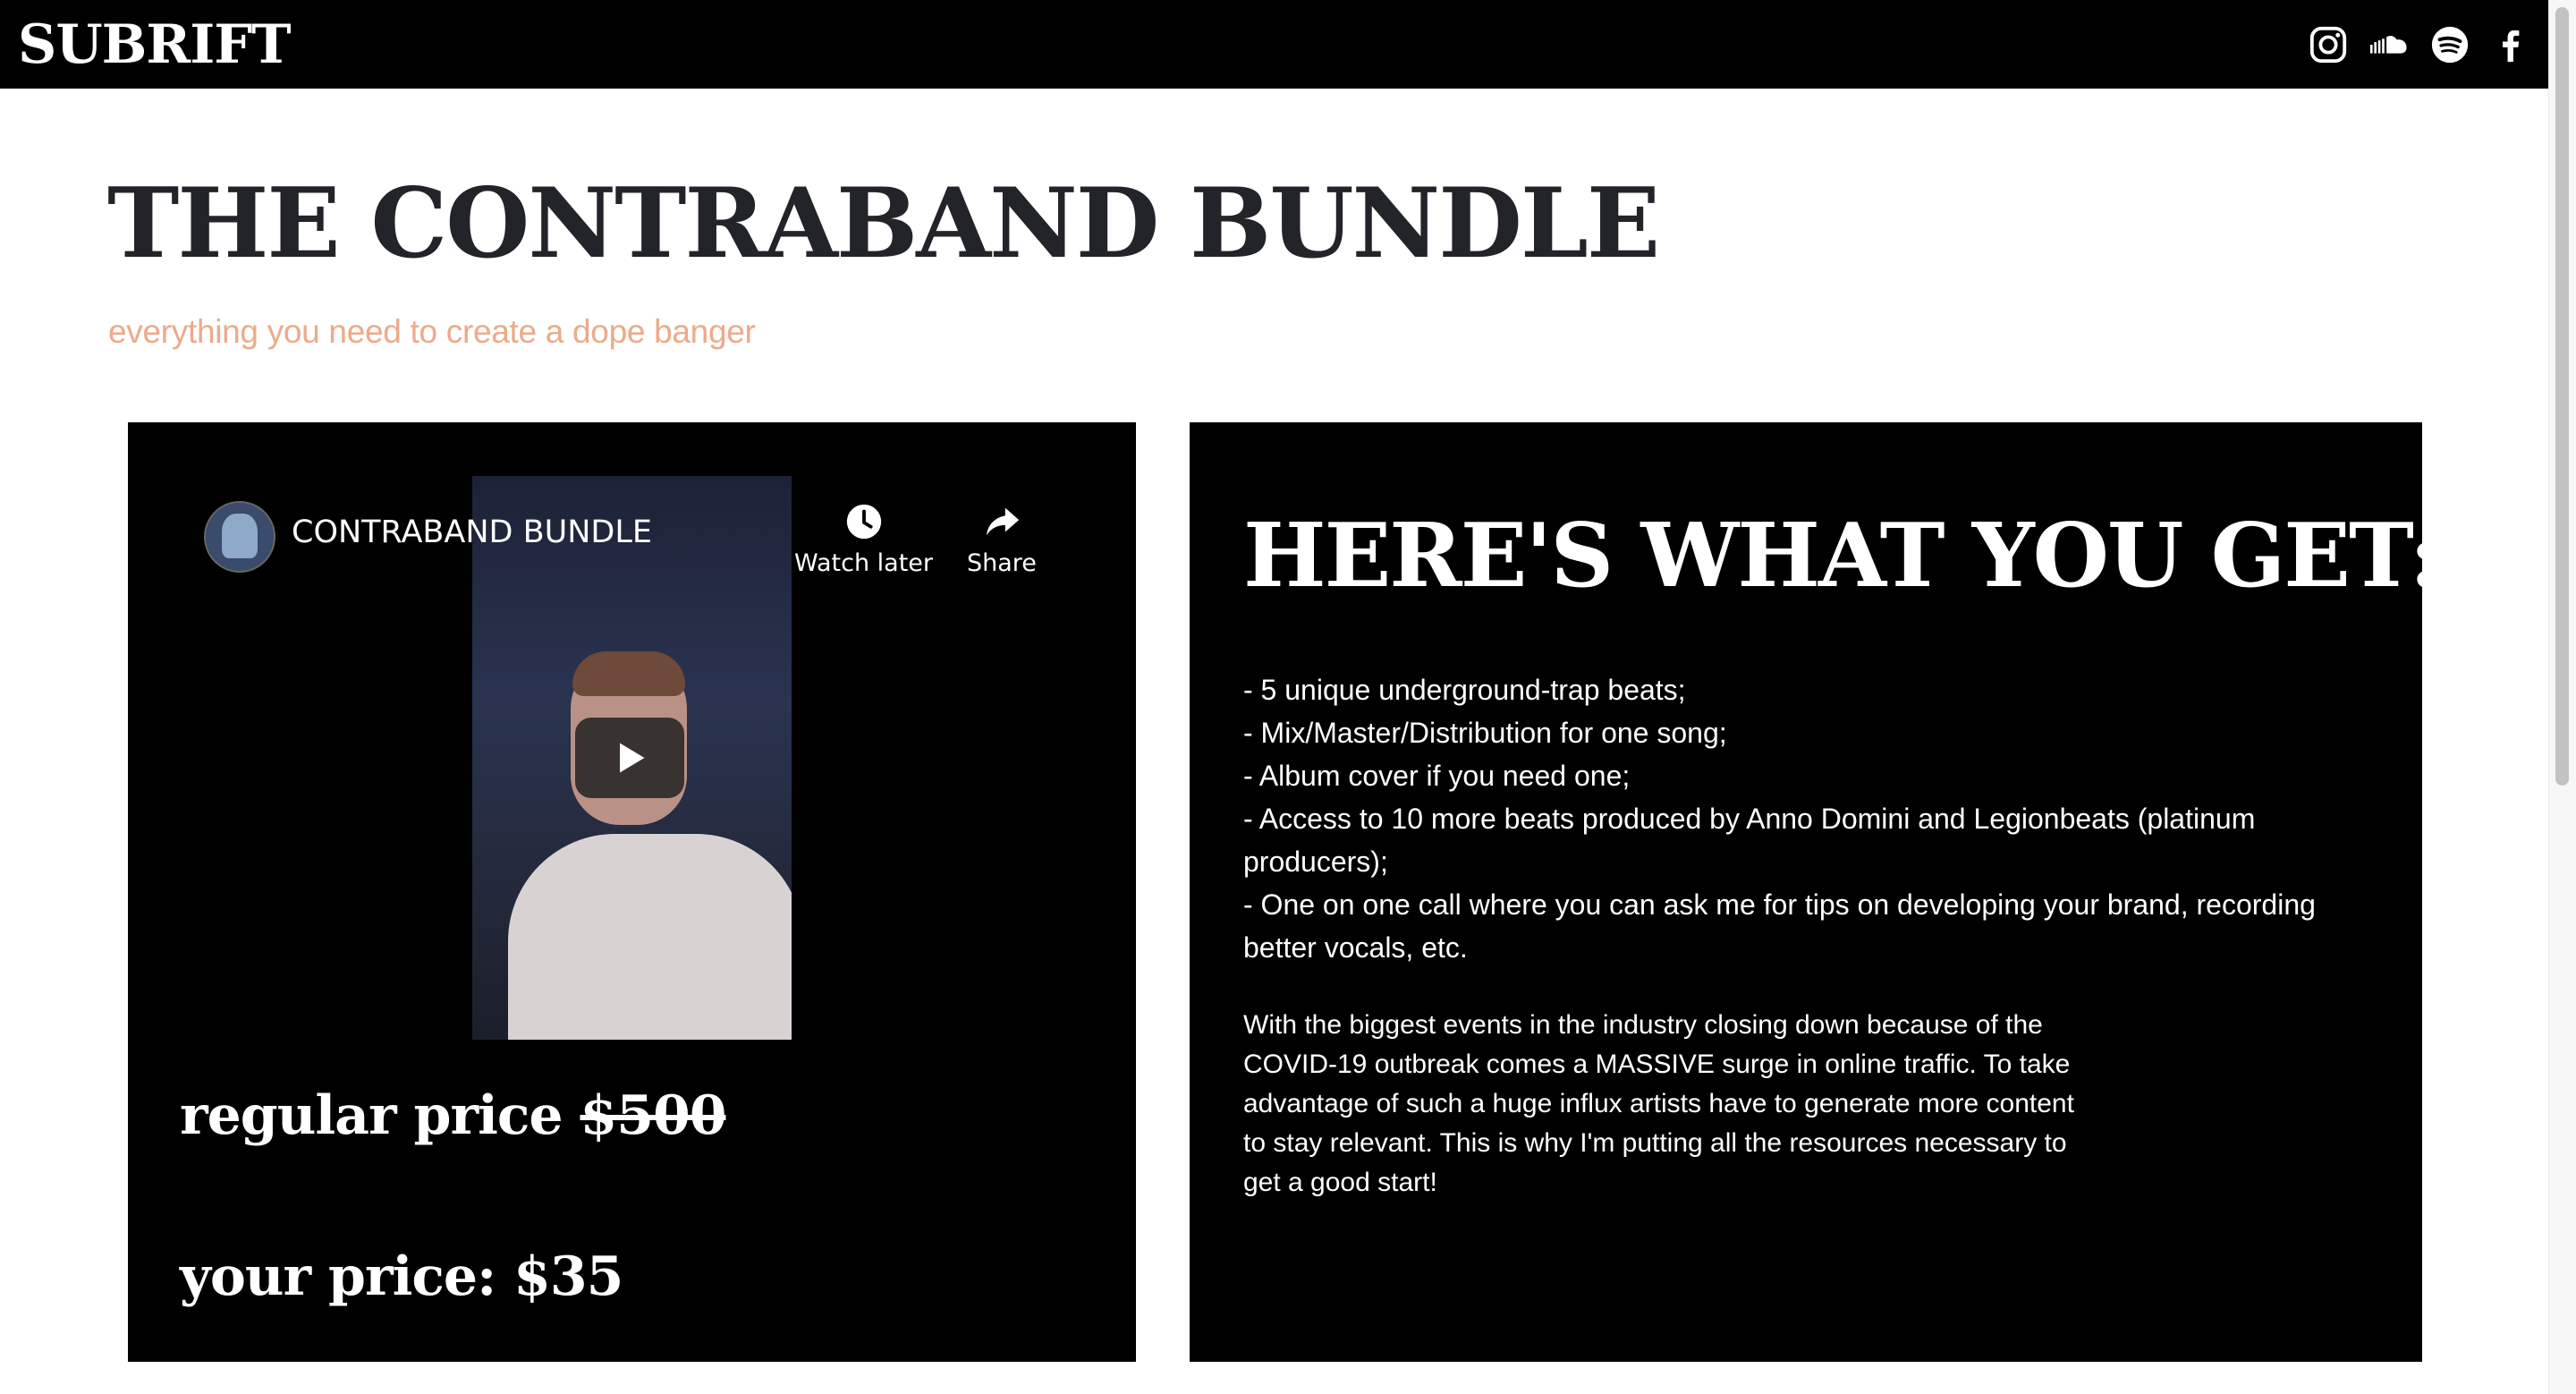 This screenshot has height=1394, width=2576. Describe the element at coordinates (1842, 556) in the screenshot. I see `offer-title: HERE'S WHAT YOU GET:` at that location.